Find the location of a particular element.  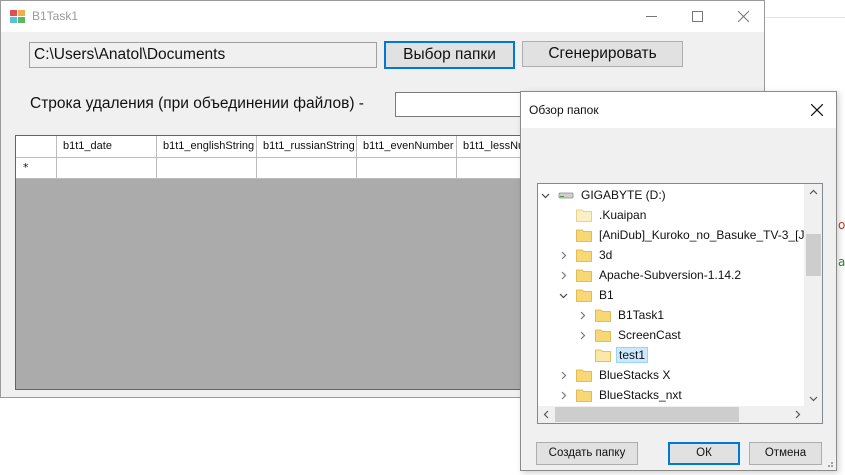

tree-item-folder: BlueStacks_nxt is located at coordinates (620, 395).